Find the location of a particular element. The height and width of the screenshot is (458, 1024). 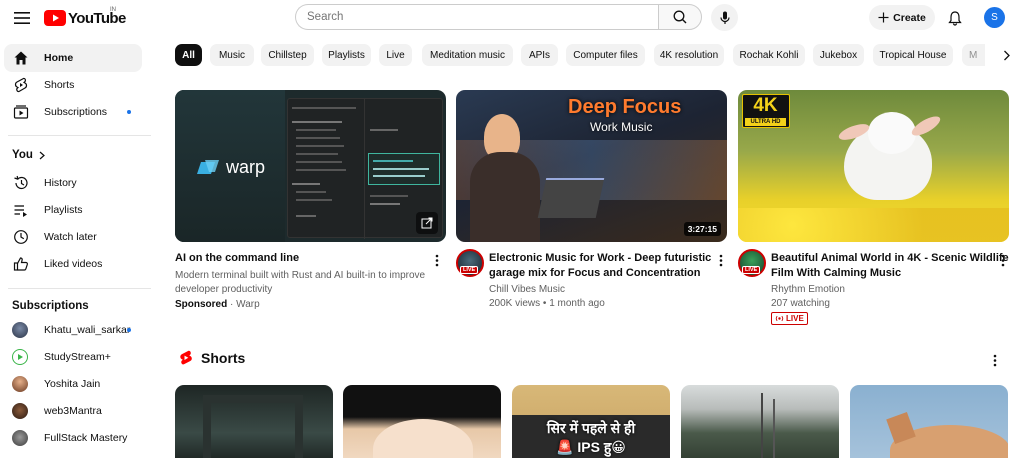

plus-icon is located at coordinates (883, 17).